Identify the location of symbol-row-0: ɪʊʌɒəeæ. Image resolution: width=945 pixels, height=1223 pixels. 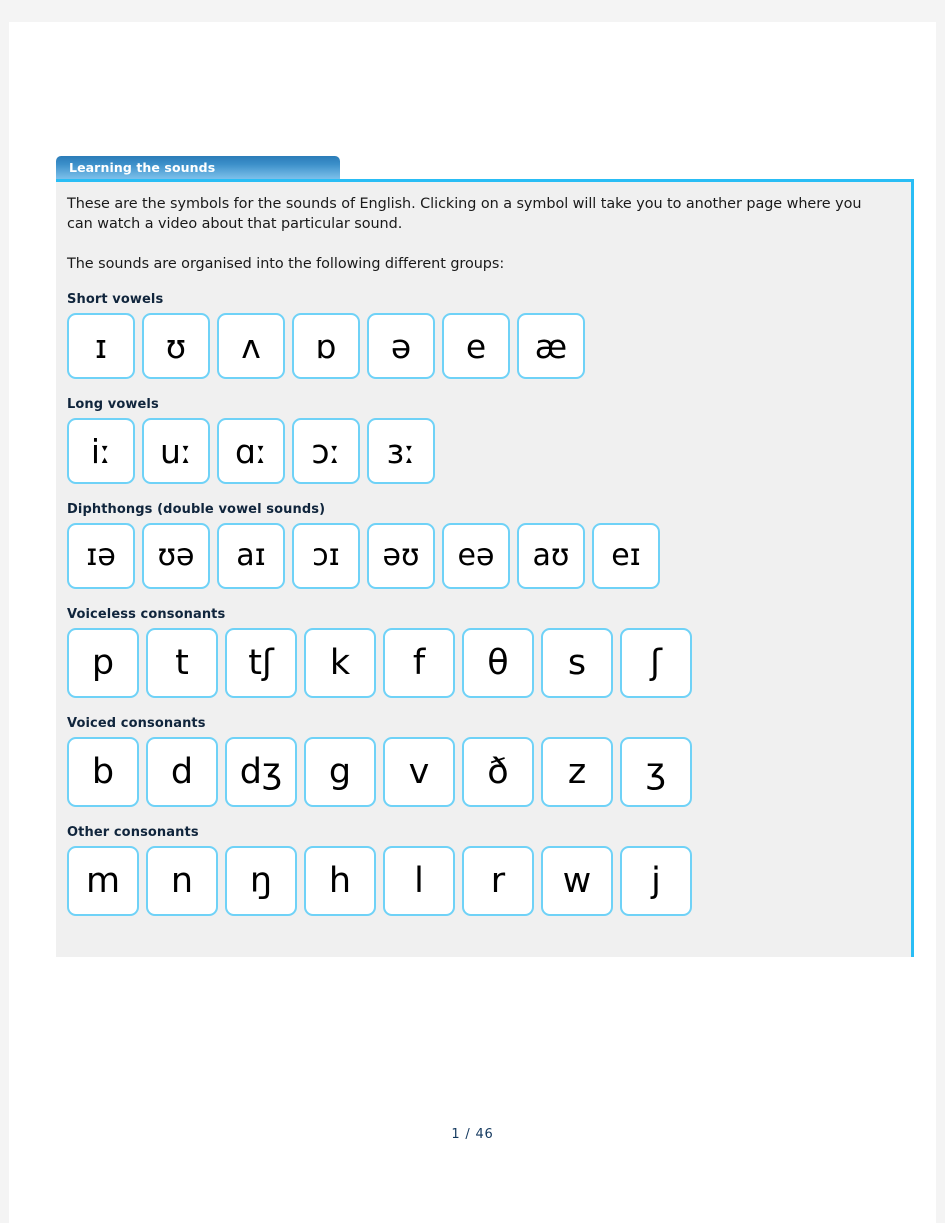
(489, 346).